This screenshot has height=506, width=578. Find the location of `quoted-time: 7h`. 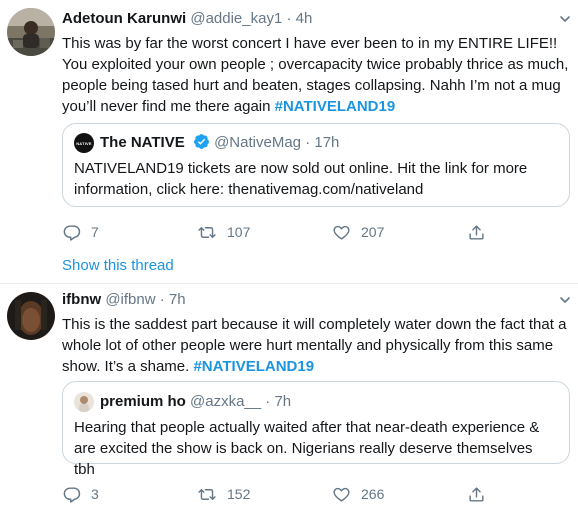

quoted-time: 7h is located at coordinates (282, 401).